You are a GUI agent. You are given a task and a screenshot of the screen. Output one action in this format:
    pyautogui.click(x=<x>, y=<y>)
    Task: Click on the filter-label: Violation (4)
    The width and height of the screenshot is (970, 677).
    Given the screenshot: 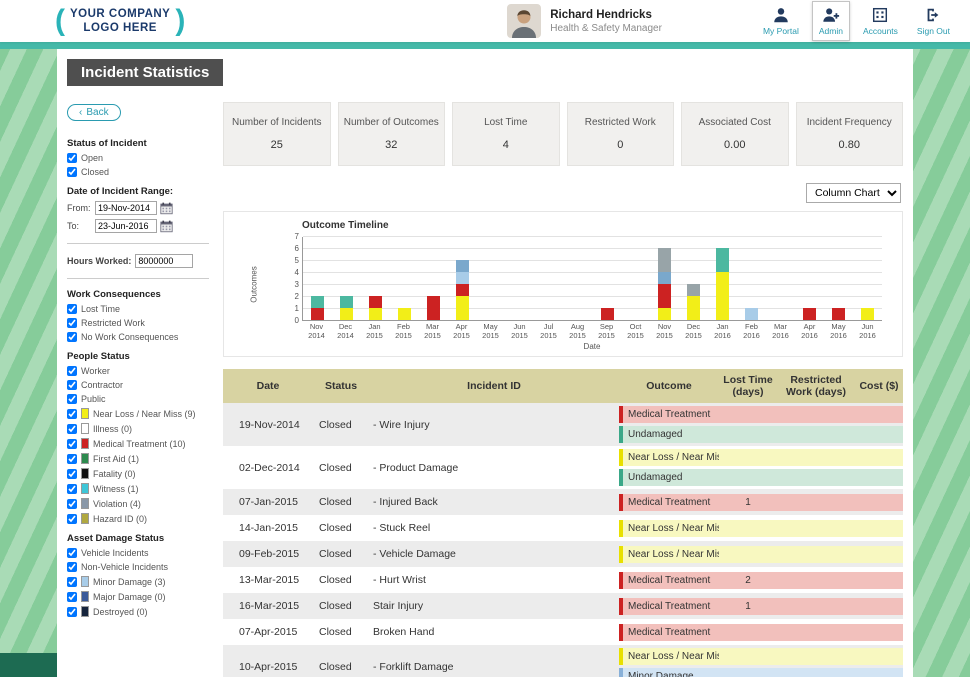 What is the action you would take?
    pyautogui.click(x=117, y=503)
    